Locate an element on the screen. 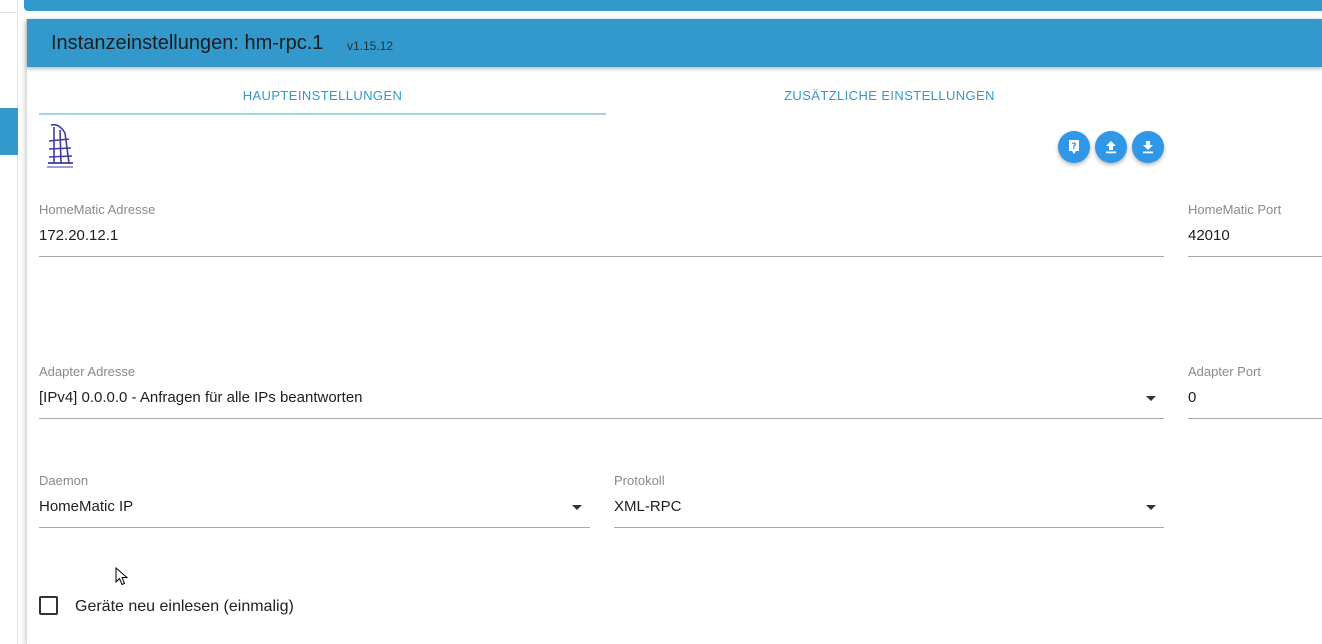  protocol-dropdown-icon is located at coordinates (1151, 507).